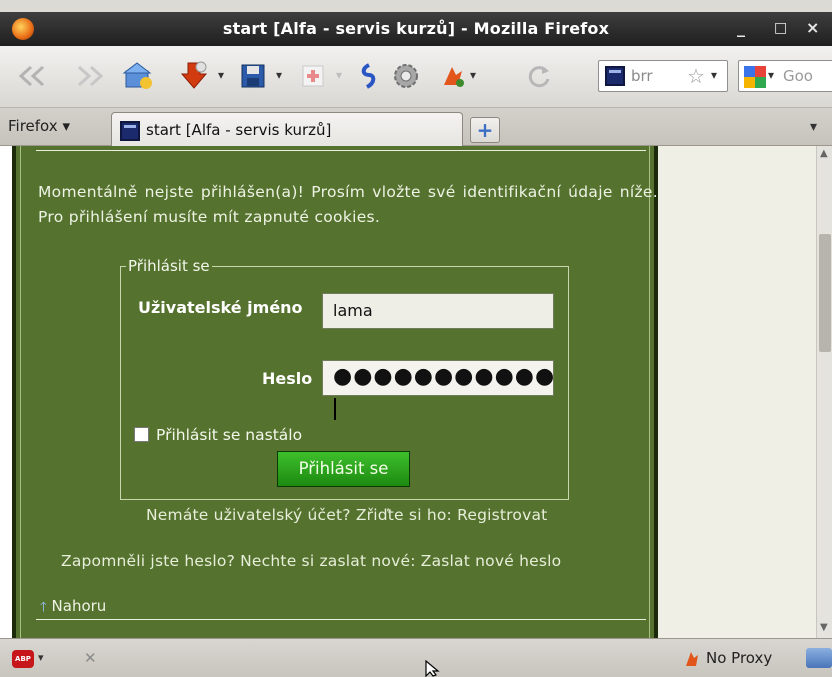 The image size is (832, 677). Describe the element at coordinates (615, 76) in the screenshot. I see `site-favicon-icon` at that location.